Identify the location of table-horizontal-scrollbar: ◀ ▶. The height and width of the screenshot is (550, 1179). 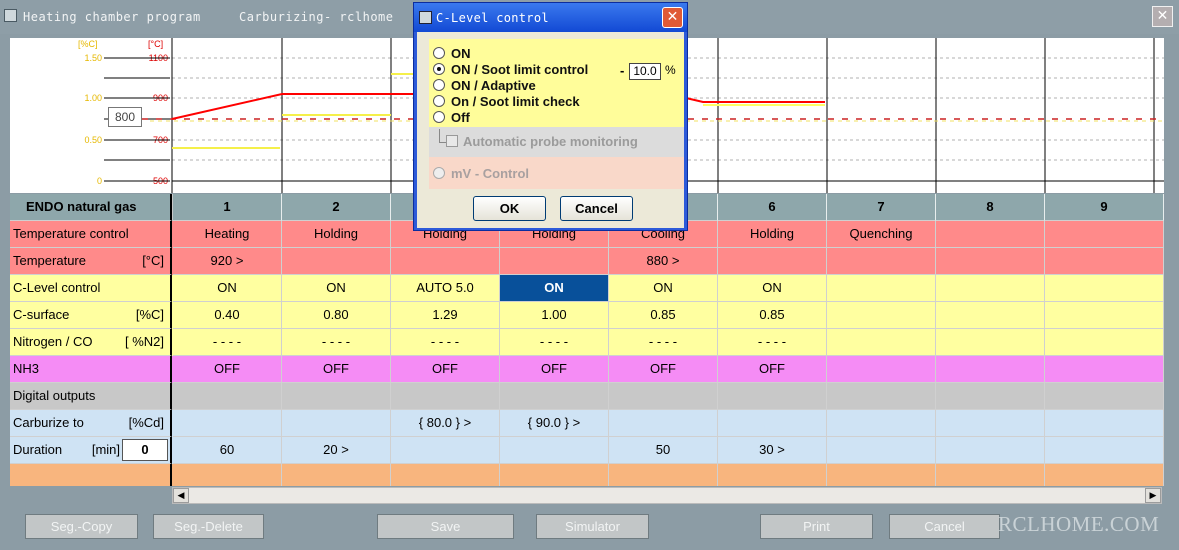
(667, 495).